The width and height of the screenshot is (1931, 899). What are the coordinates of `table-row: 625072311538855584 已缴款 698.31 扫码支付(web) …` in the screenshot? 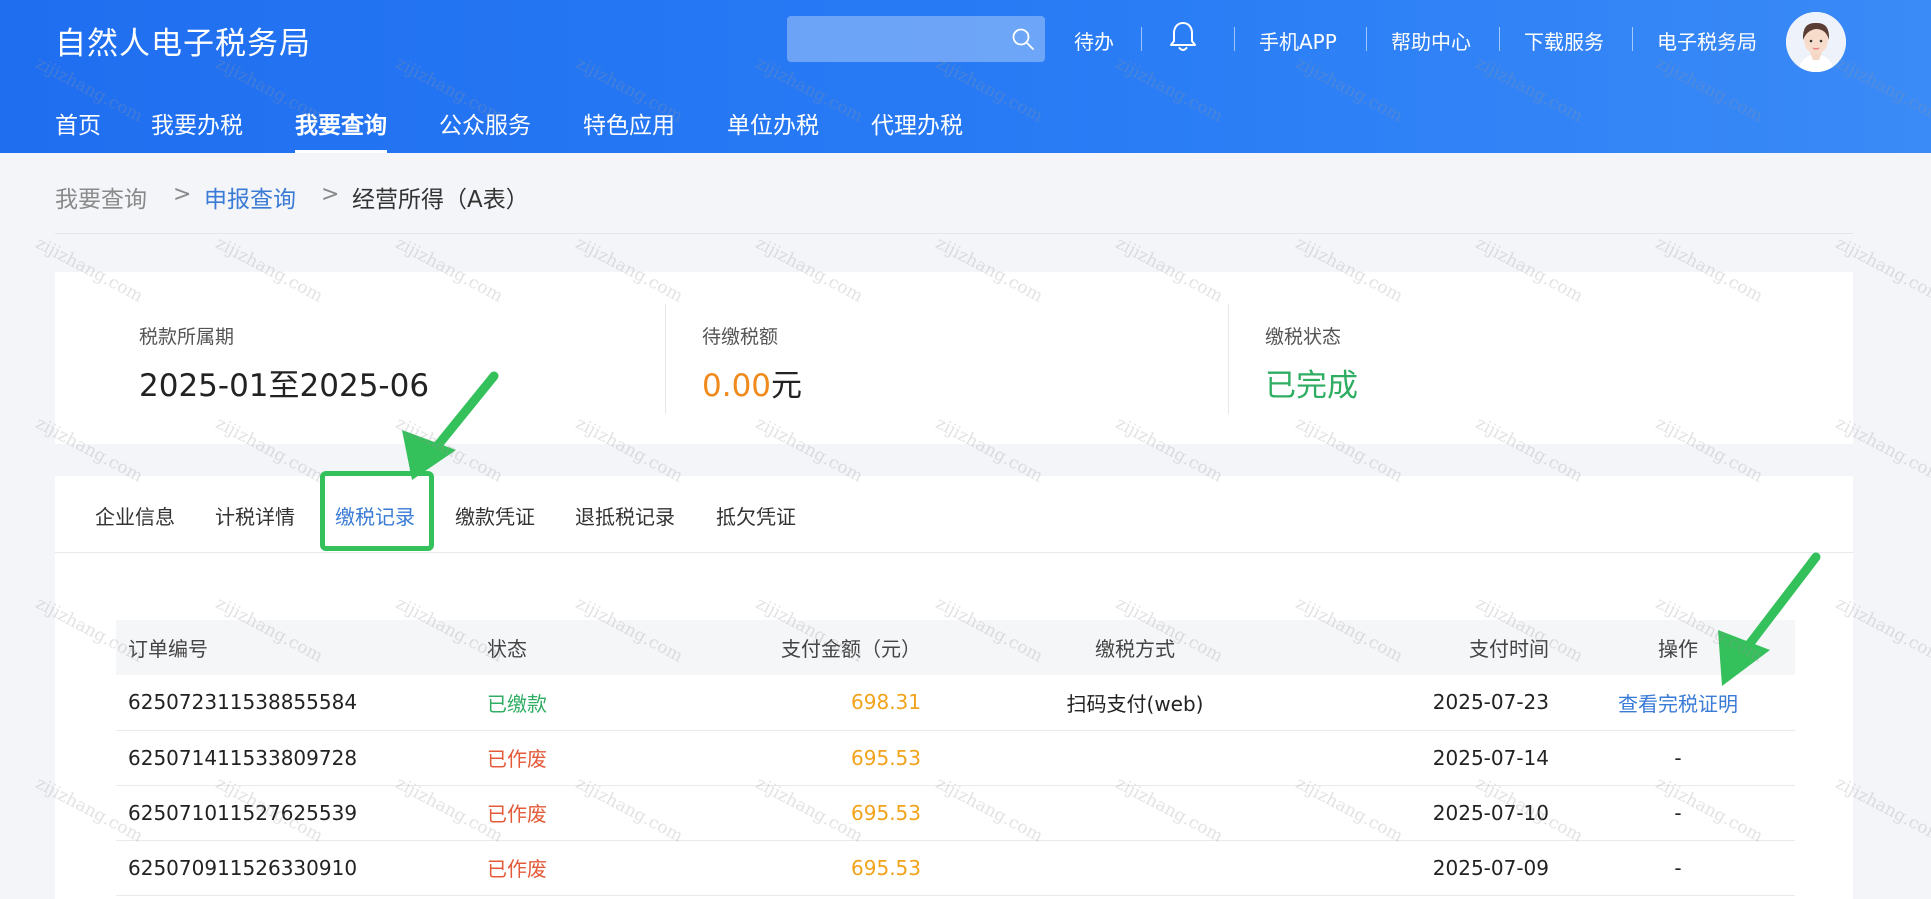 It's located at (955, 702).